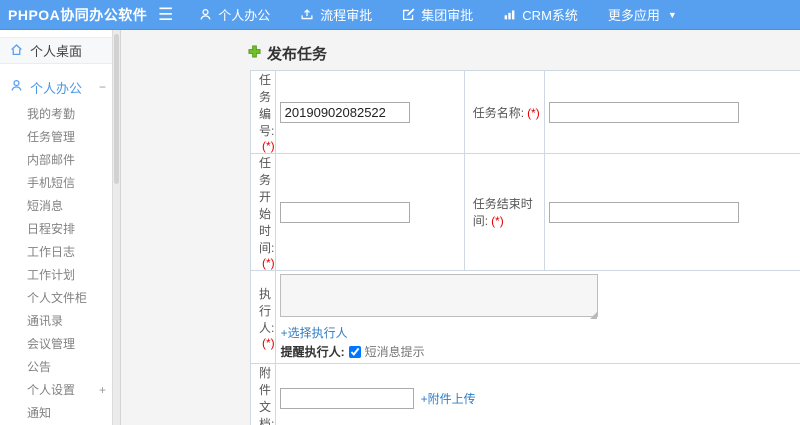 This screenshot has height=425, width=800. Describe the element at coordinates (448, 398) in the screenshot. I see `attachment-upload-link: +附件上传` at that location.